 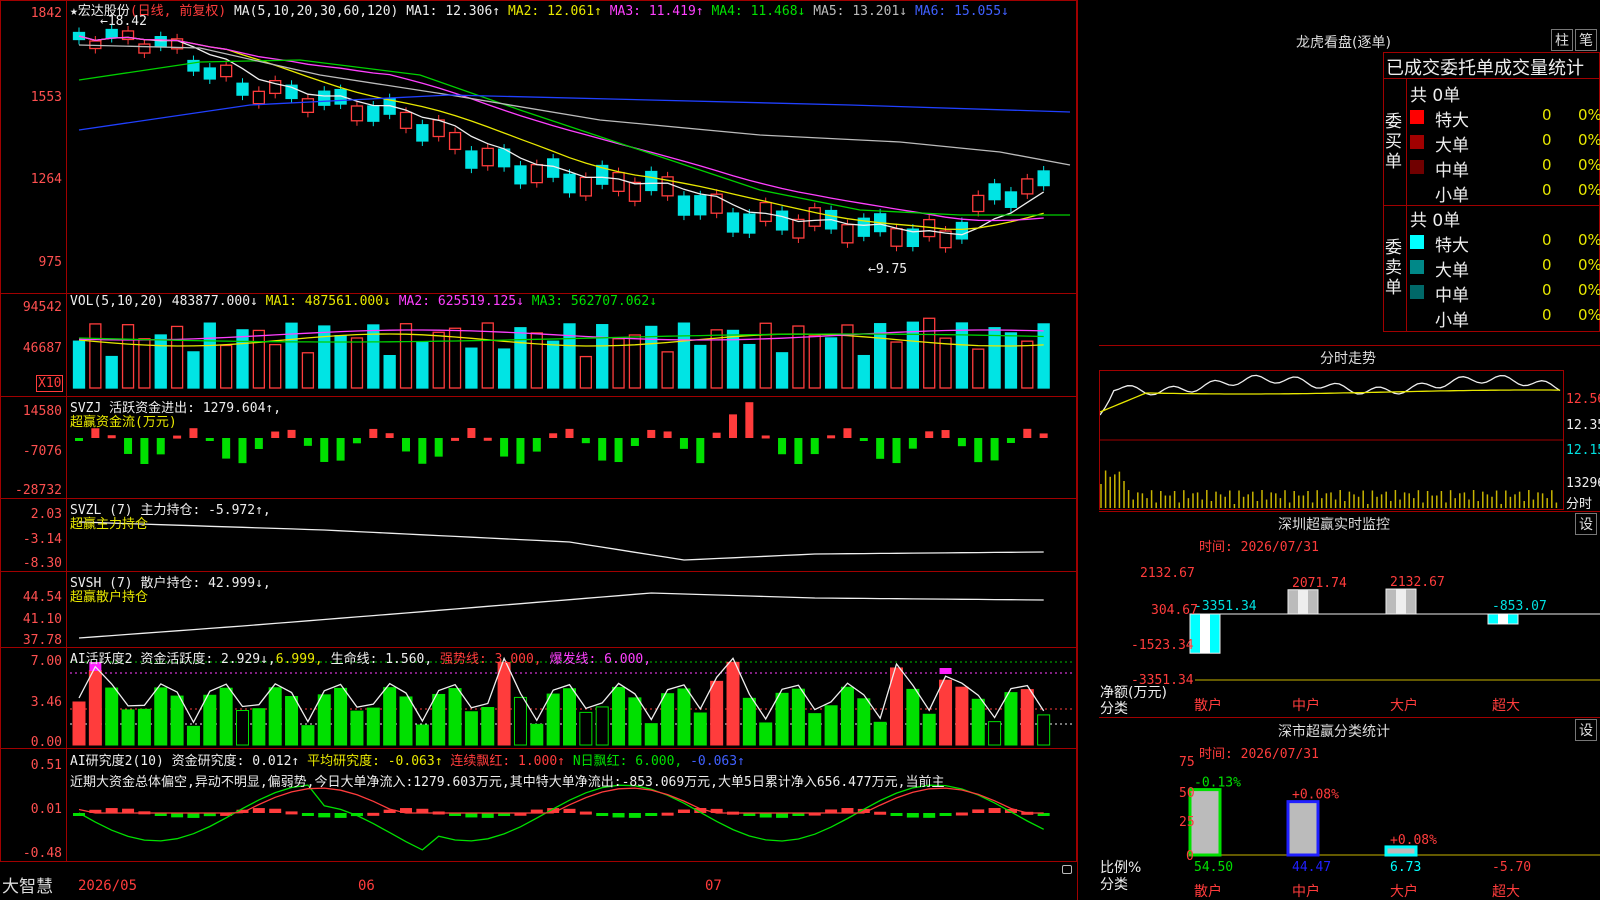 What do you see at coordinates (1586, 524) in the screenshot?
I see `monitor-settings-button: 设` at bounding box center [1586, 524].